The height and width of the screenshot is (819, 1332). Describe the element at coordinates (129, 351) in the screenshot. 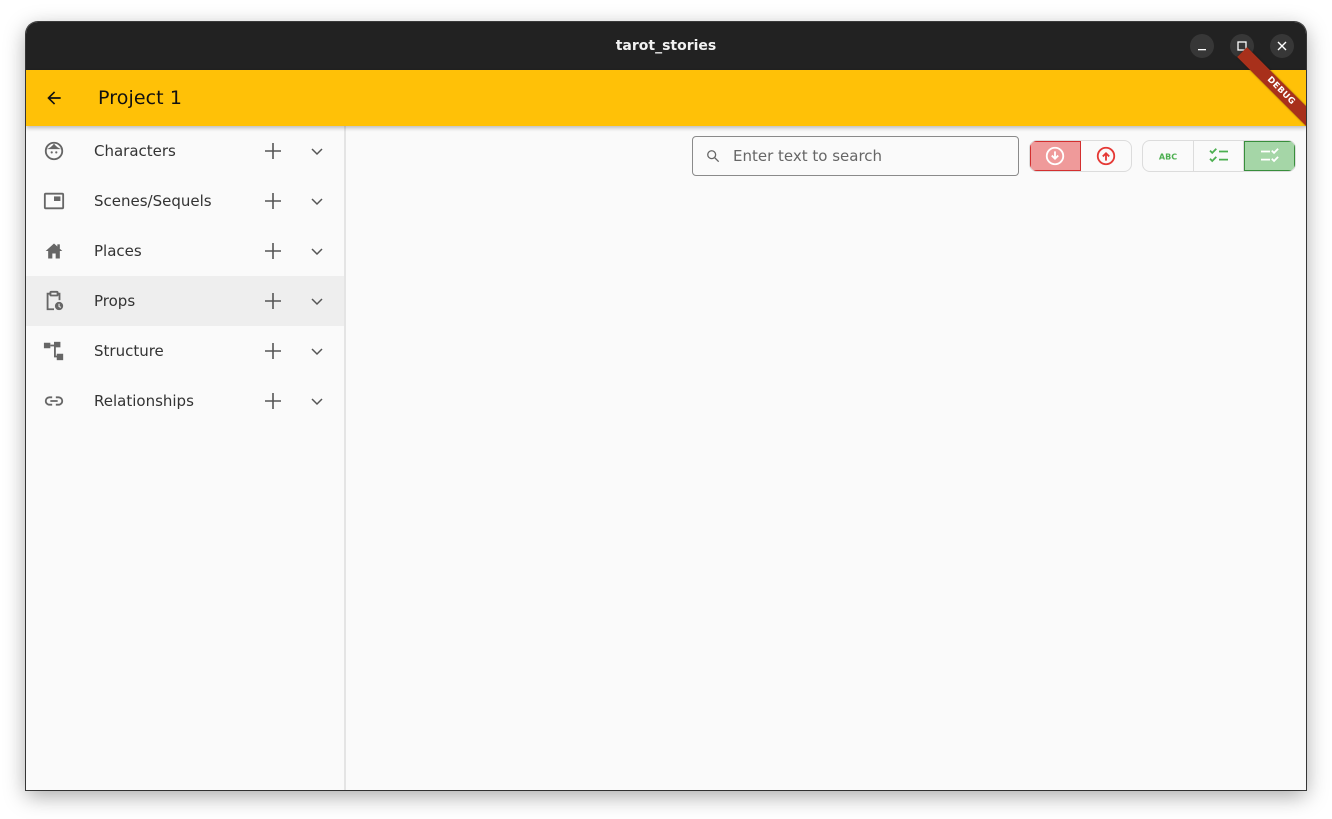

I see `sidebar-item-label: Structure` at that location.